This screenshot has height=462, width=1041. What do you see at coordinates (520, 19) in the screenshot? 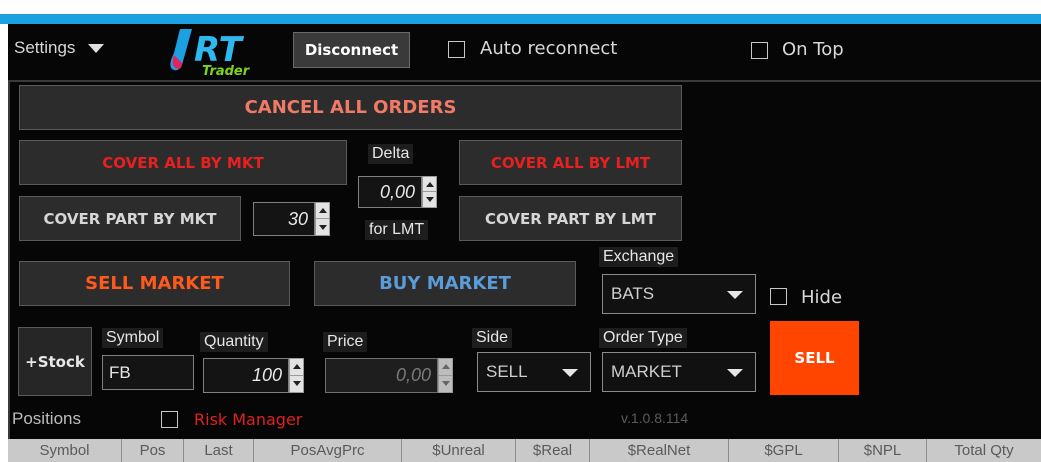
I see `title-accent-bar` at bounding box center [520, 19].